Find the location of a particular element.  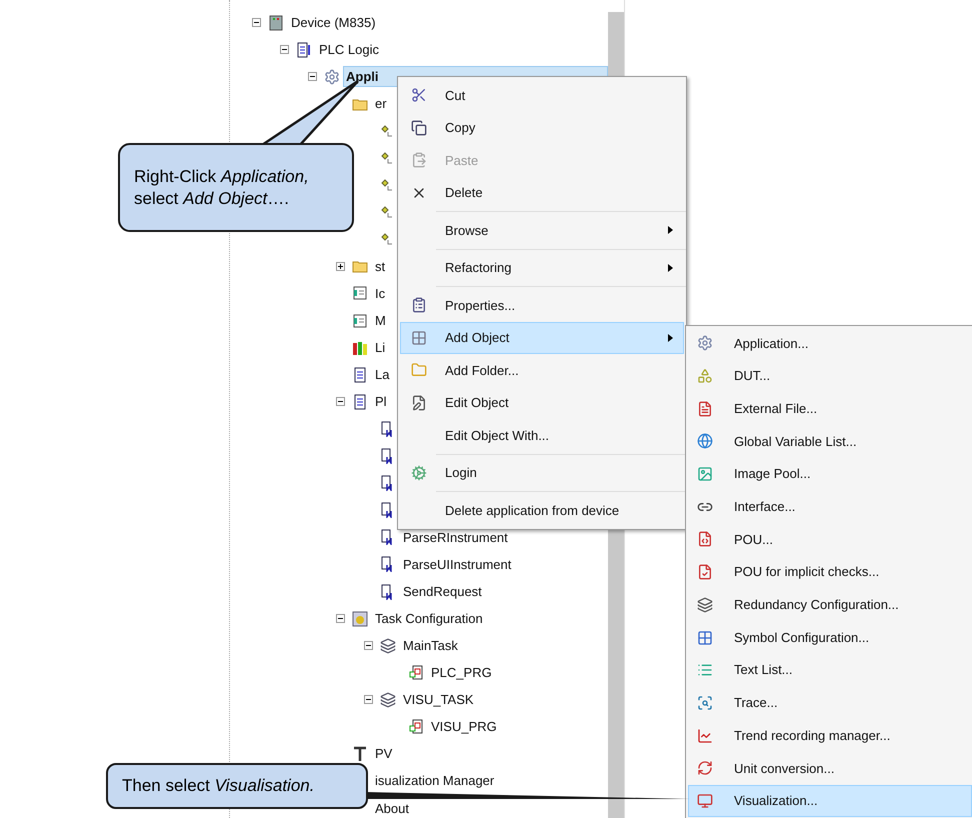

tree-item: SendRequest is located at coordinates (442, 591).